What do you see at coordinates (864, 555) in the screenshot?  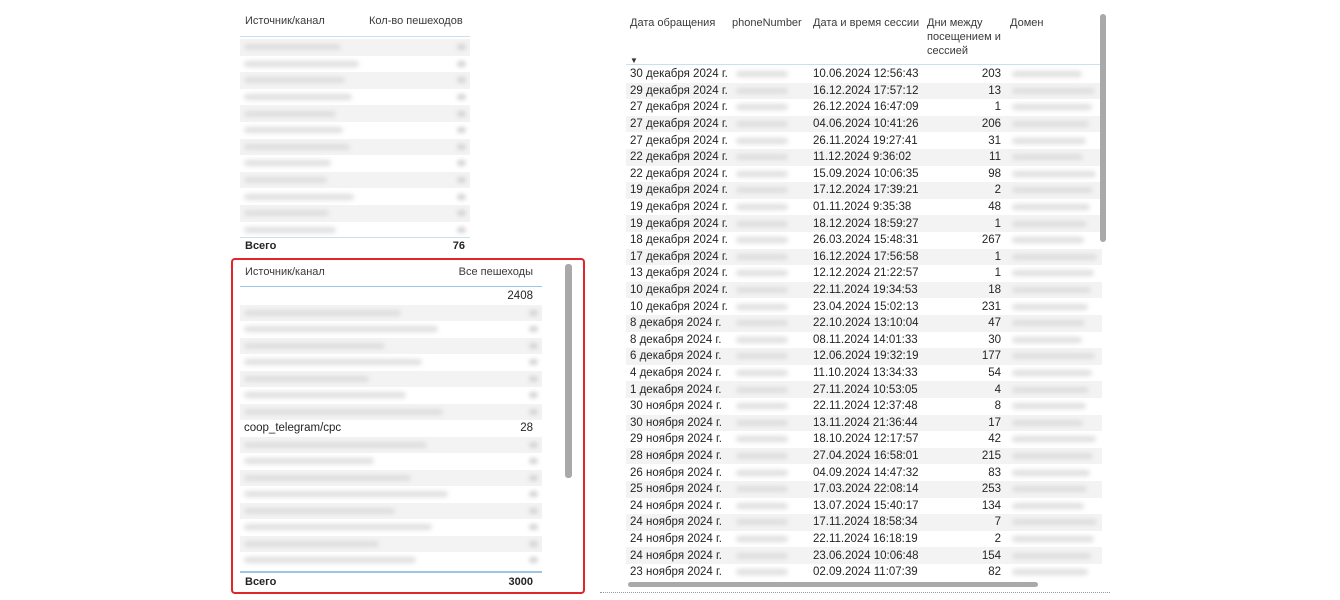 I see `table-row: 24 ноября 2024 г. 23.06.2024 10:06:48 154` at bounding box center [864, 555].